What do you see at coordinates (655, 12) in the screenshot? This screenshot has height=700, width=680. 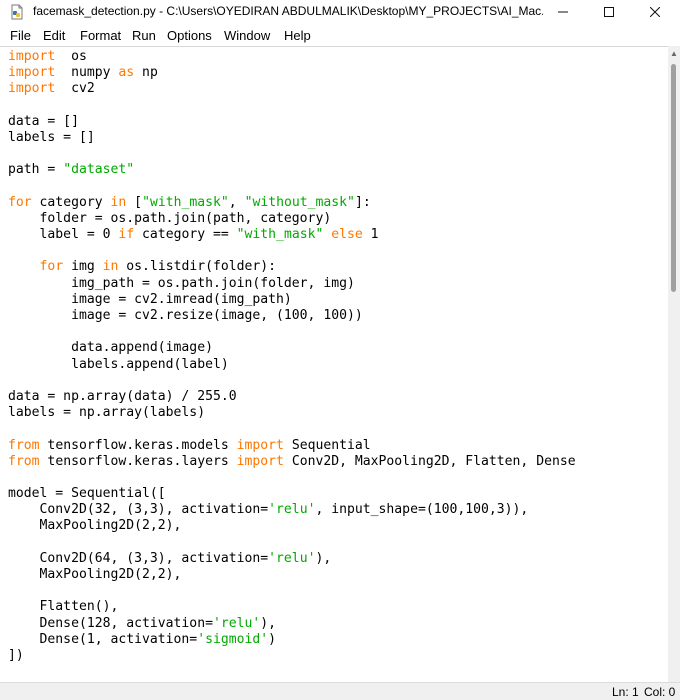 I see `close-button` at bounding box center [655, 12].